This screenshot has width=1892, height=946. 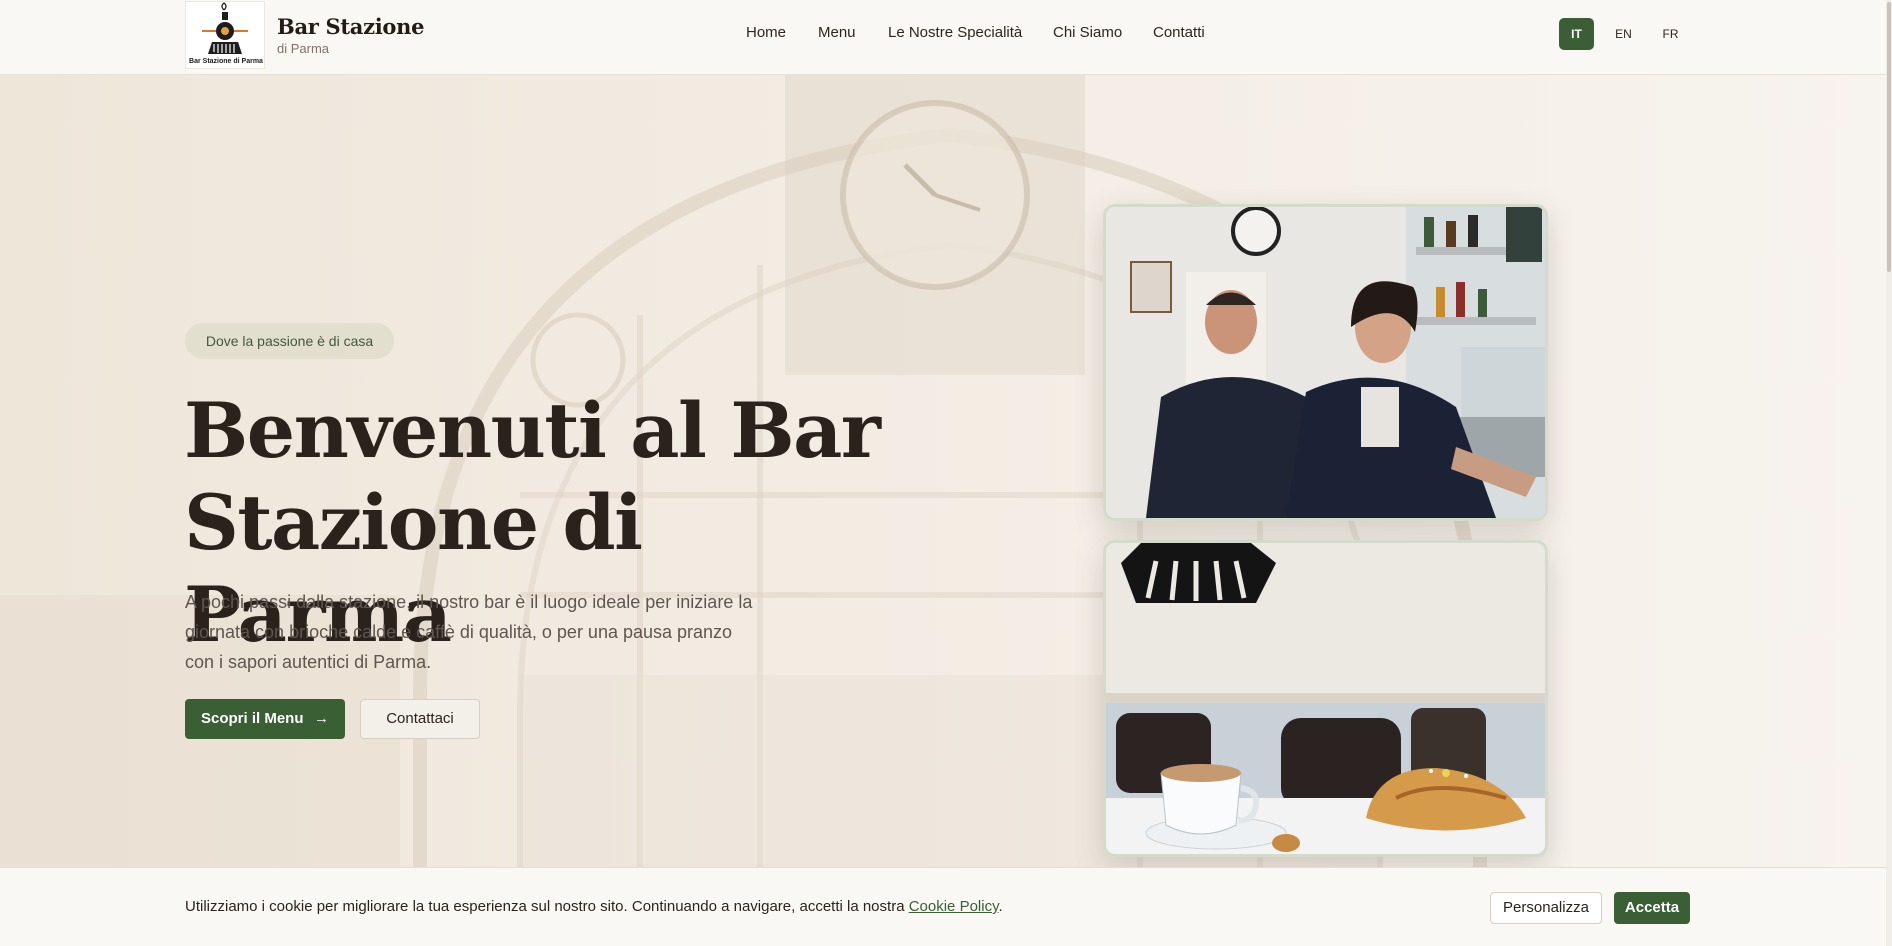 I want to click on lang-it-button: IT, so click(x=1576, y=34).